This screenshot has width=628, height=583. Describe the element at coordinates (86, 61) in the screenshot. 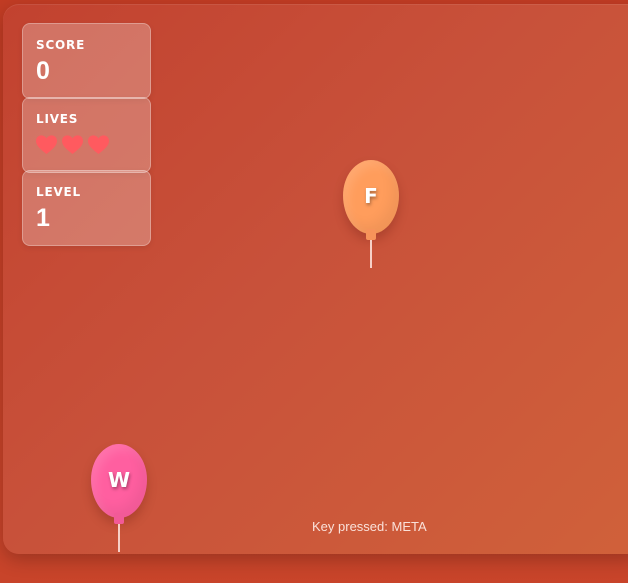

I see `score-panel: SCORE 0` at that location.